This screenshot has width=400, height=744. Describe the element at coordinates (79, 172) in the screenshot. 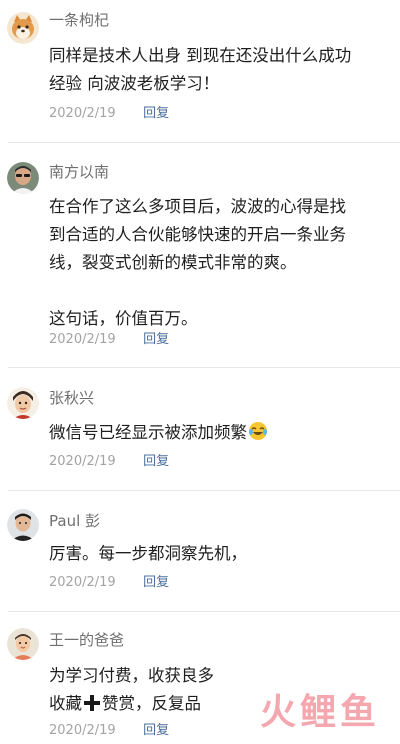

I see `commenter-name: 南方以南` at that location.